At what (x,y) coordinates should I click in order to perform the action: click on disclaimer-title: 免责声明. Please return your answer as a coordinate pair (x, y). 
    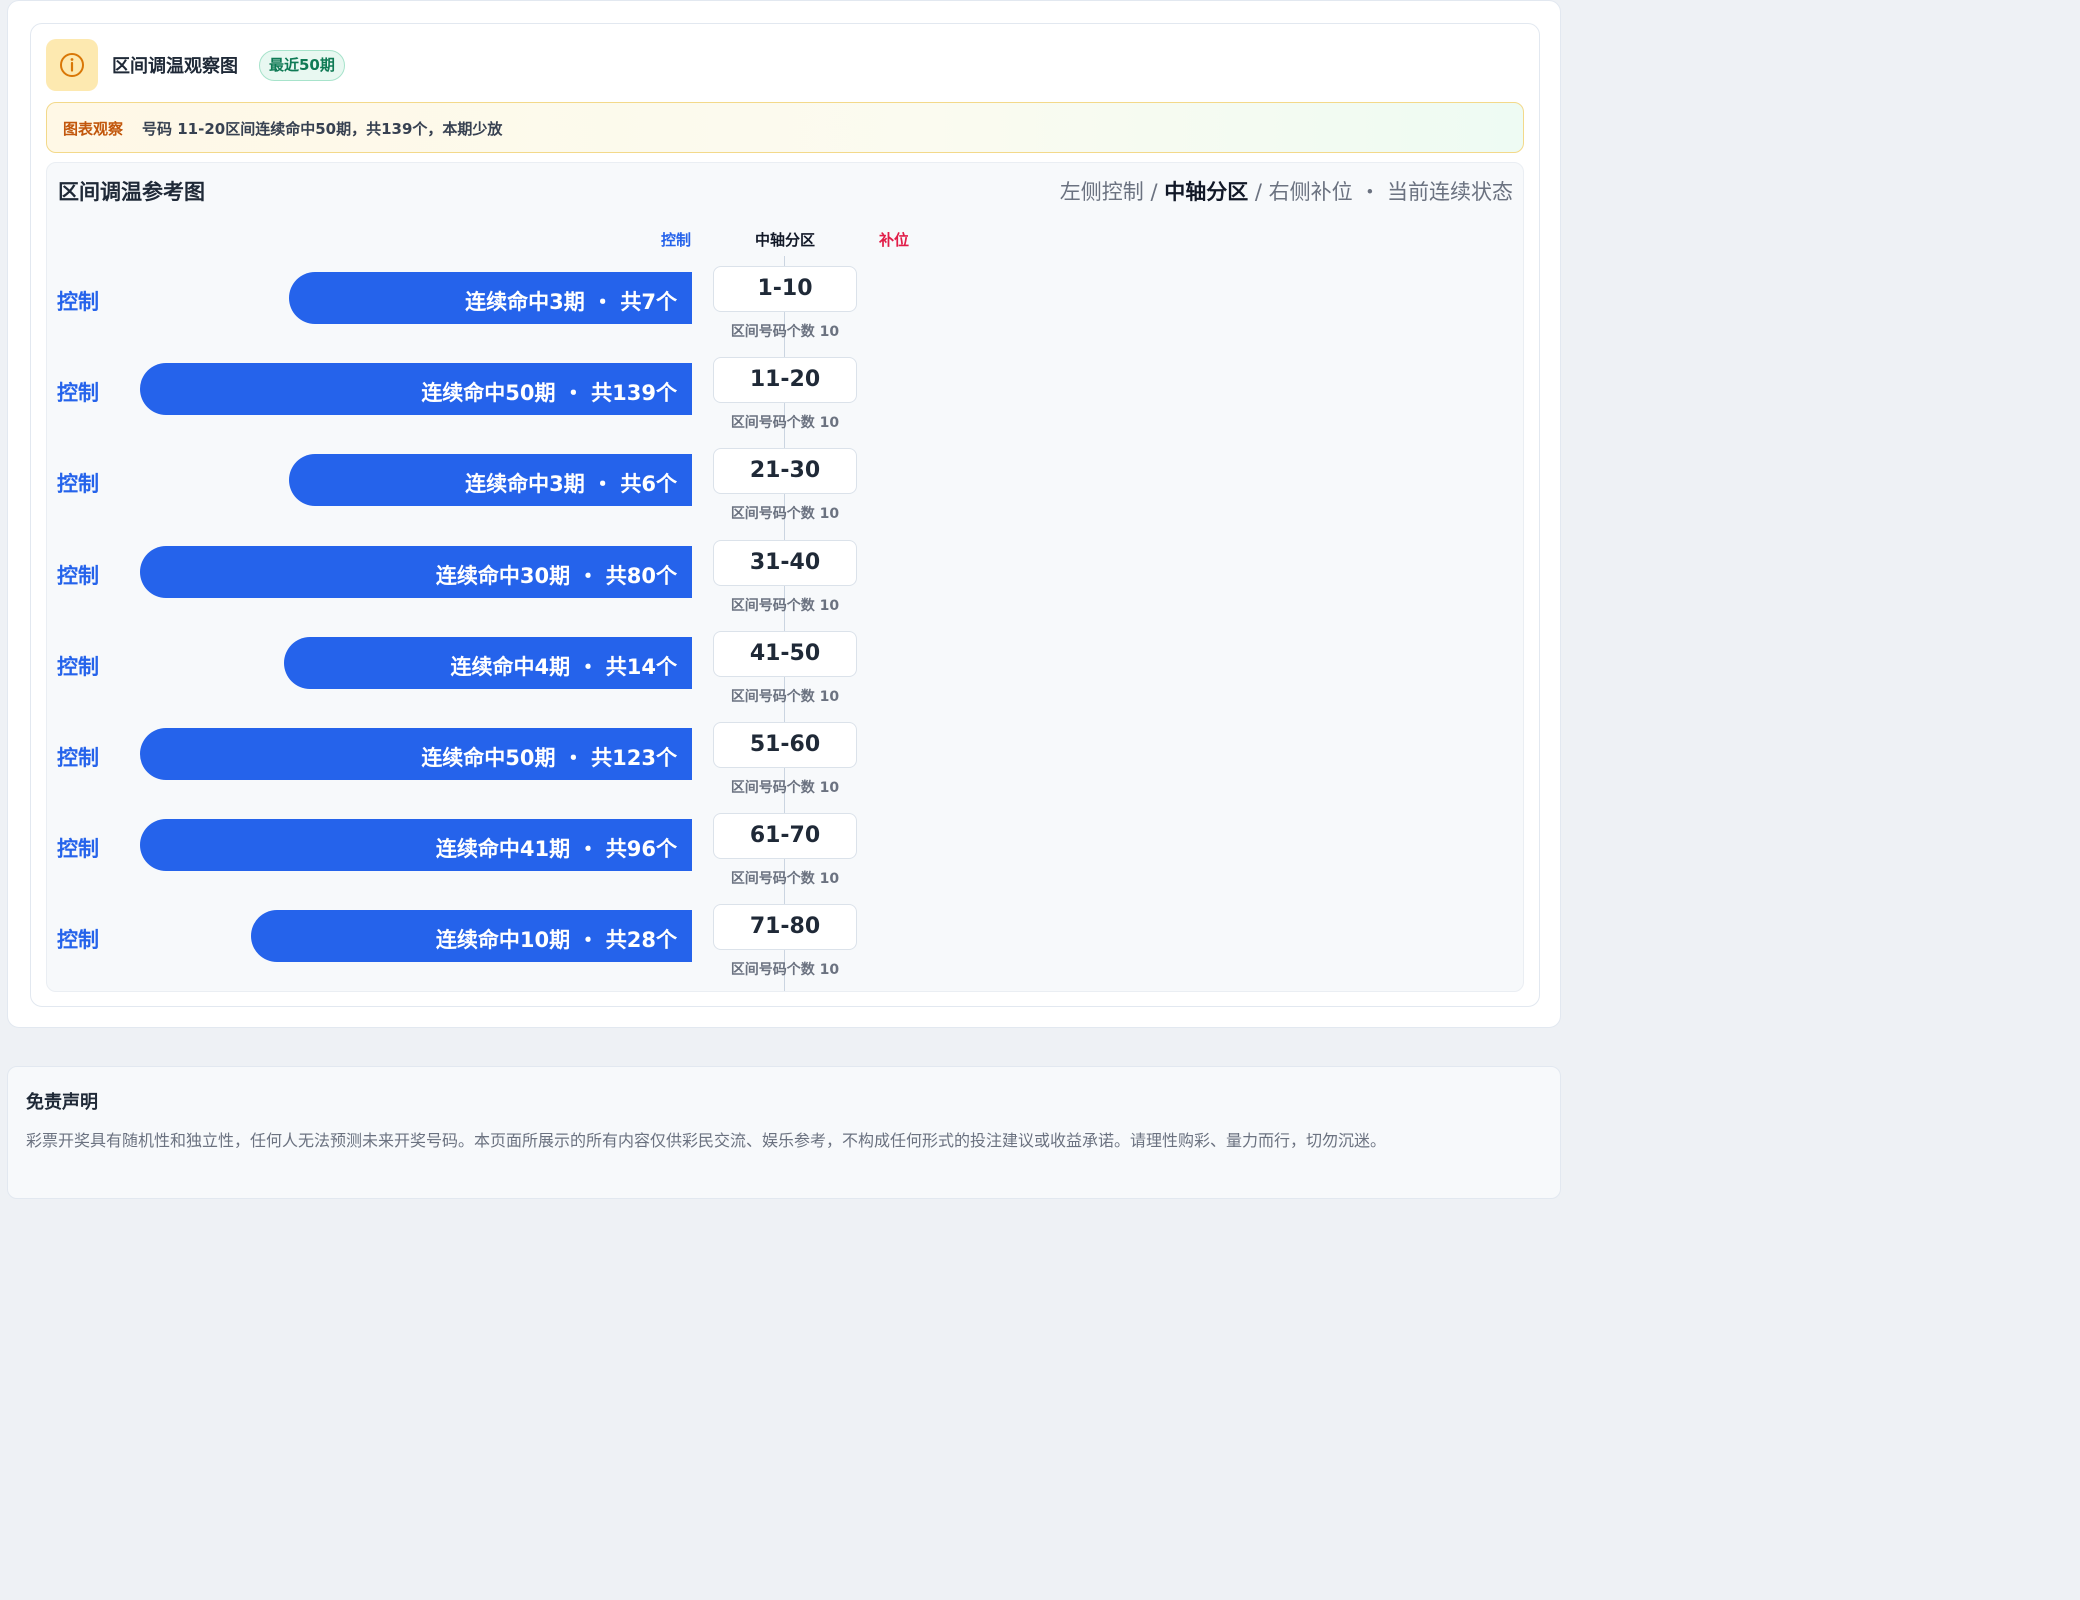
    Looking at the image, I should click on (62, 1102).